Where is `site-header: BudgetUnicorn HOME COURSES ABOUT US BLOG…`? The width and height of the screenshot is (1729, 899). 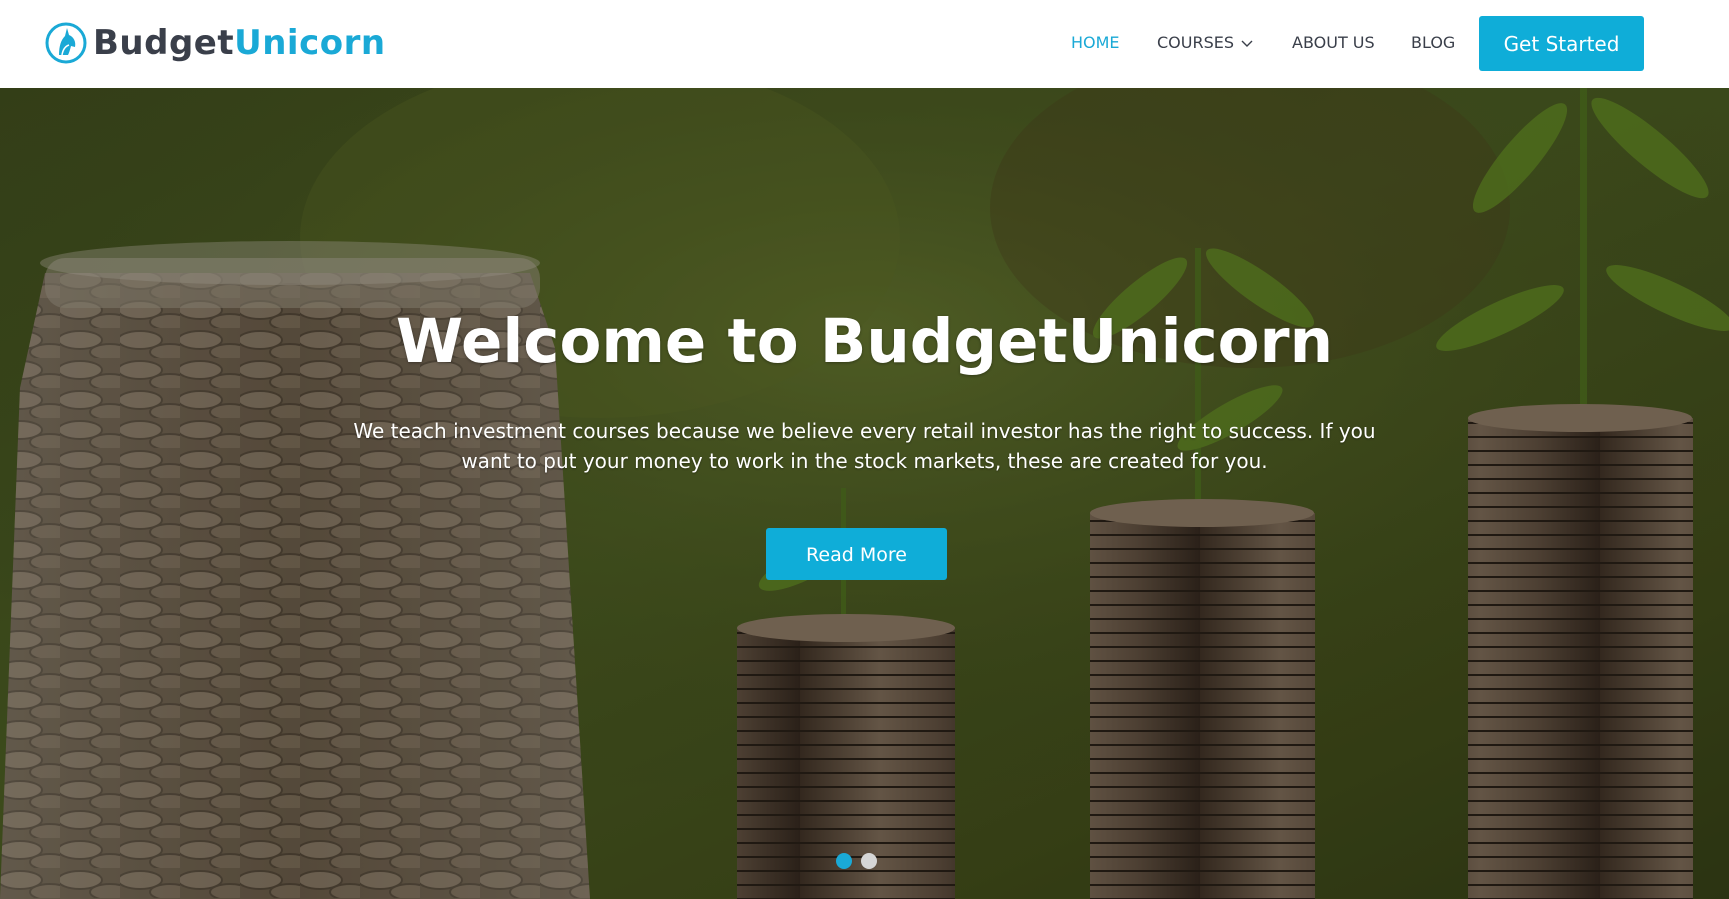 site-header: BudgetUnicorn HOME COURSES ABOUT US BLOG… is located at coordinates (864, 44).